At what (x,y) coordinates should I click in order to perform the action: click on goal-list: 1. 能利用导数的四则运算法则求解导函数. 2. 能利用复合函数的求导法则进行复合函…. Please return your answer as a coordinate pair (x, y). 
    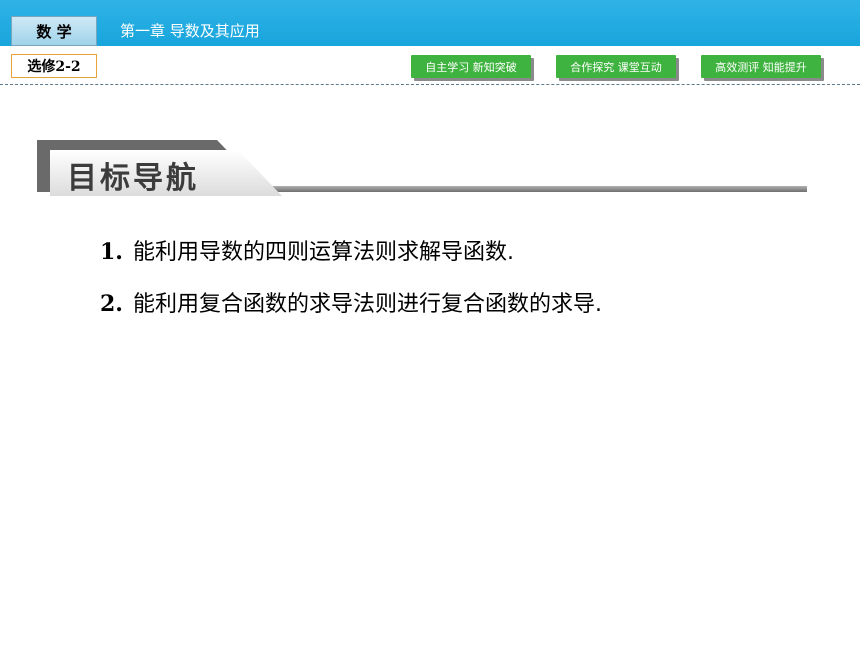
    Looking at the image, I should click on (351, 286).